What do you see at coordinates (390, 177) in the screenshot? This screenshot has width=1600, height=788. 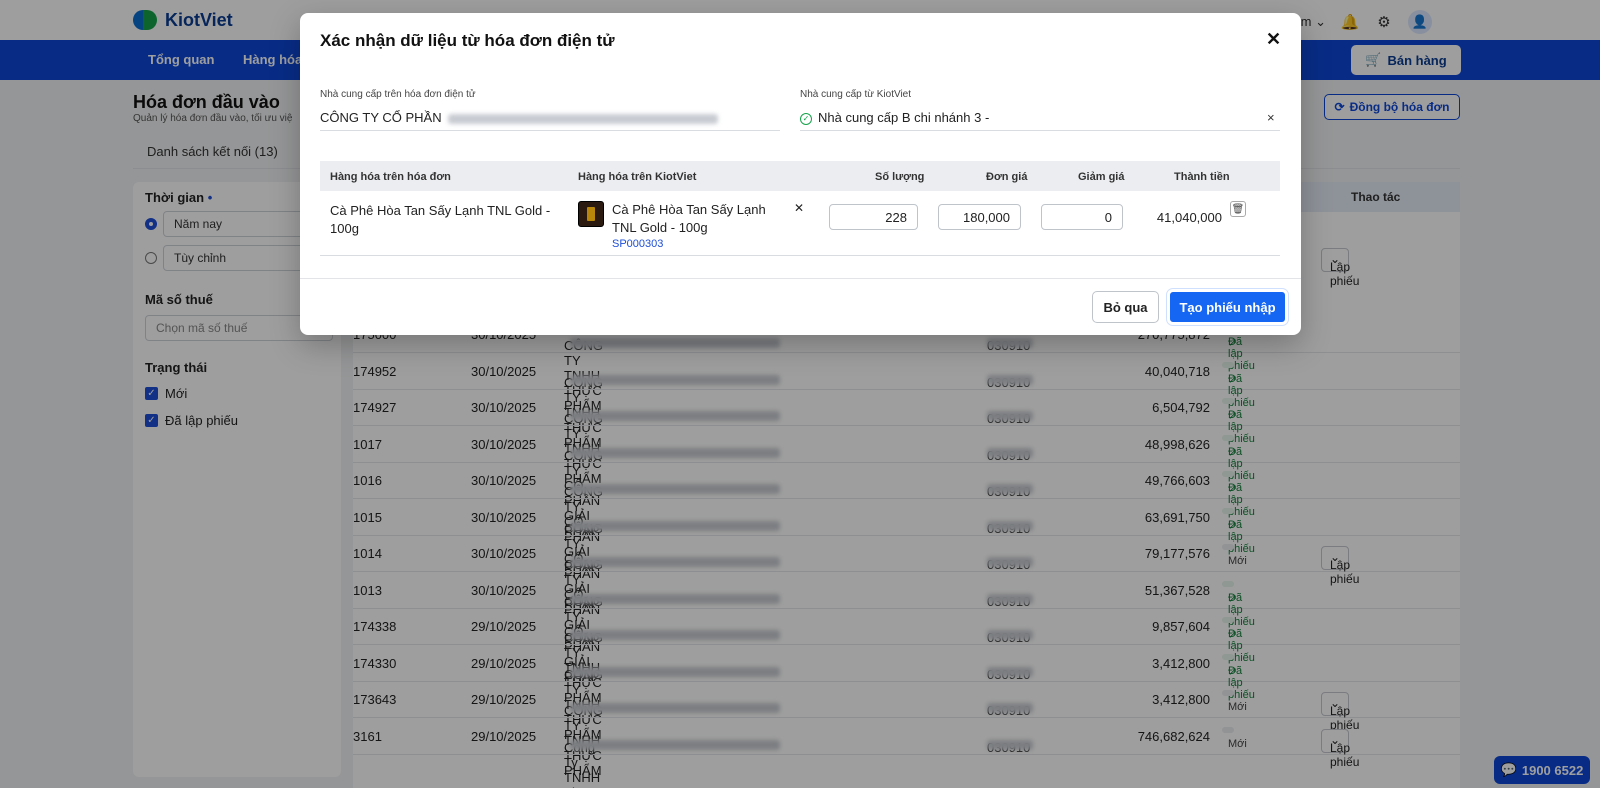 I see `header-invoice-item: Hàng hóa trên hóa đơn` at bounding box center [390, 177].